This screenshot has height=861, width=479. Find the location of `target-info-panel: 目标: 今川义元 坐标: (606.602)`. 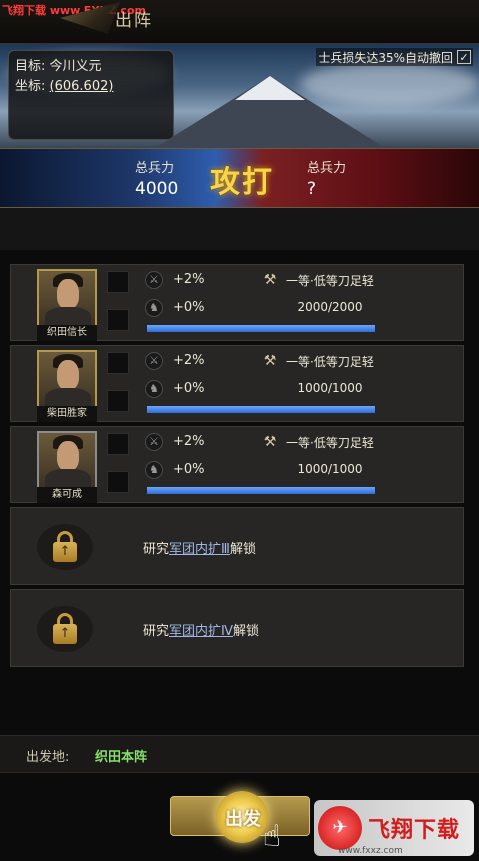

target-info-panel: 目标: 今川义元 坐标: (606.602) is located at coordinates (91, 95).